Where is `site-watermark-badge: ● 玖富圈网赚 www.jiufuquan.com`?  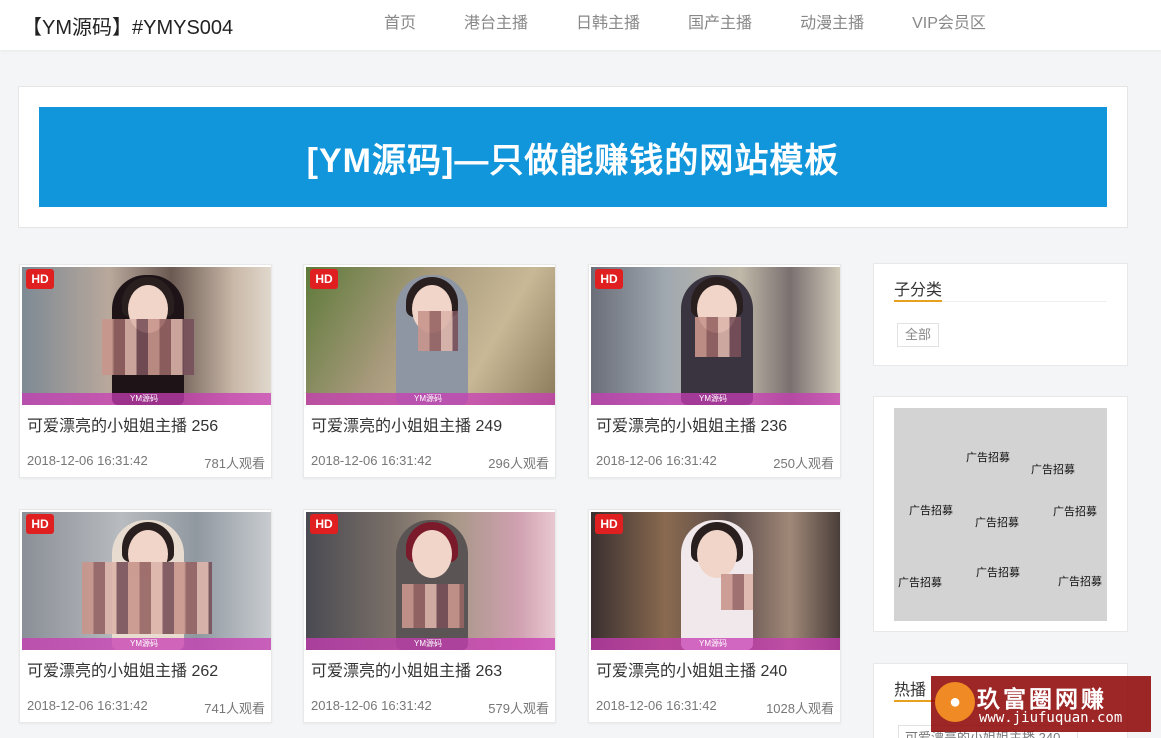 site-watermark-badge: ● 玖富圈网赚 www.jiufuquan.com is located at coordinates (1041, 704).